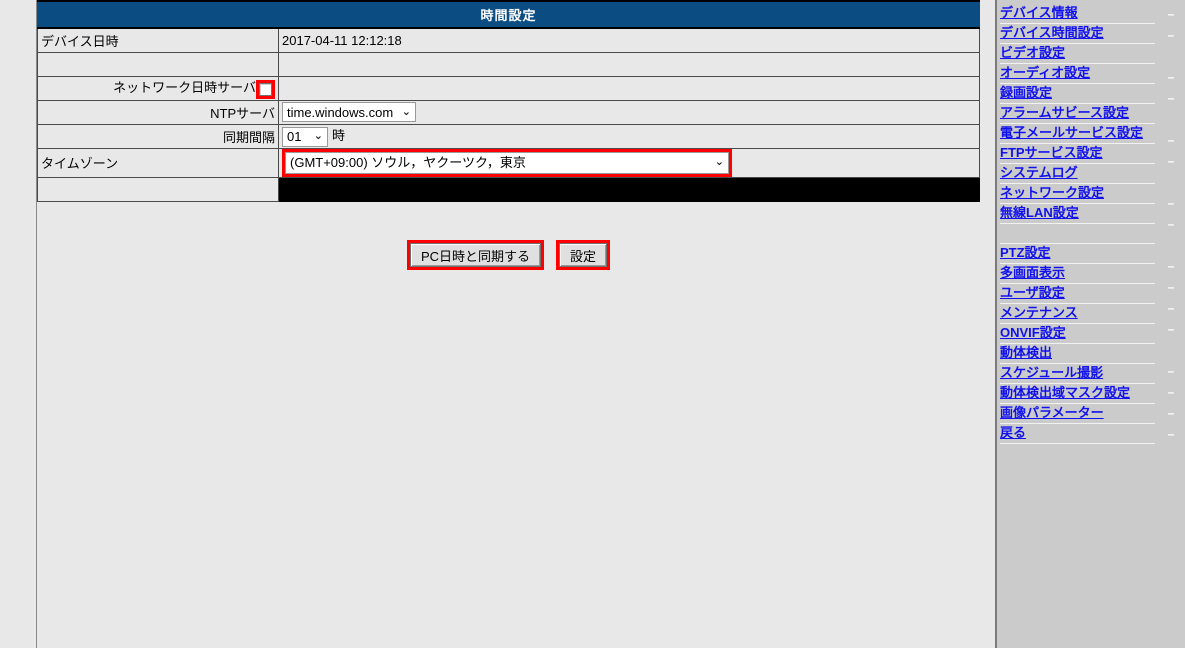  I want to click on sidebar-item-label: システムログ, so click(1039, 172).